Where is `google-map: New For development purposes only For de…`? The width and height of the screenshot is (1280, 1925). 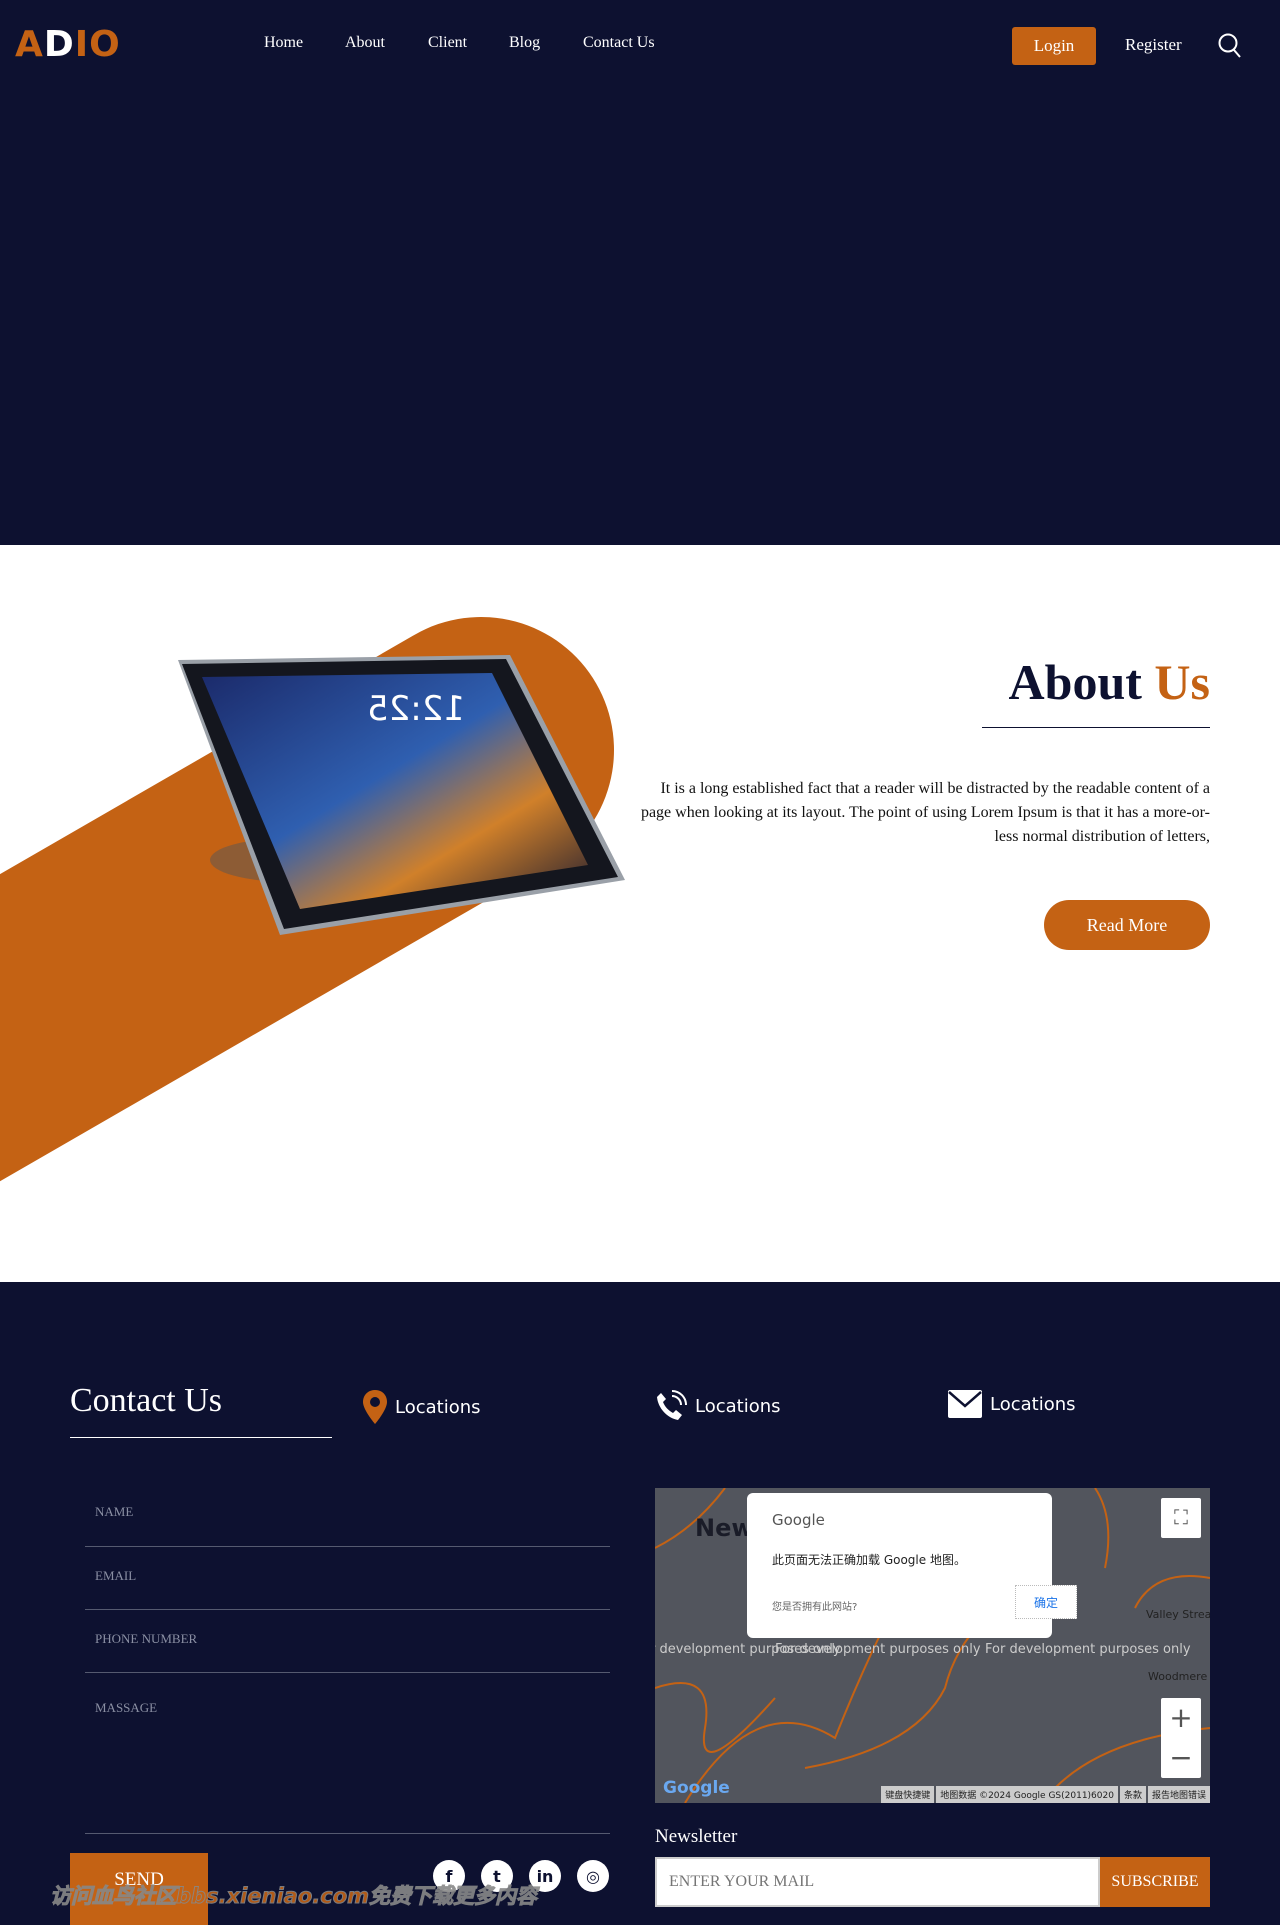
google-map: New For development purposes only For de… is located at coordinates (932, 1645).